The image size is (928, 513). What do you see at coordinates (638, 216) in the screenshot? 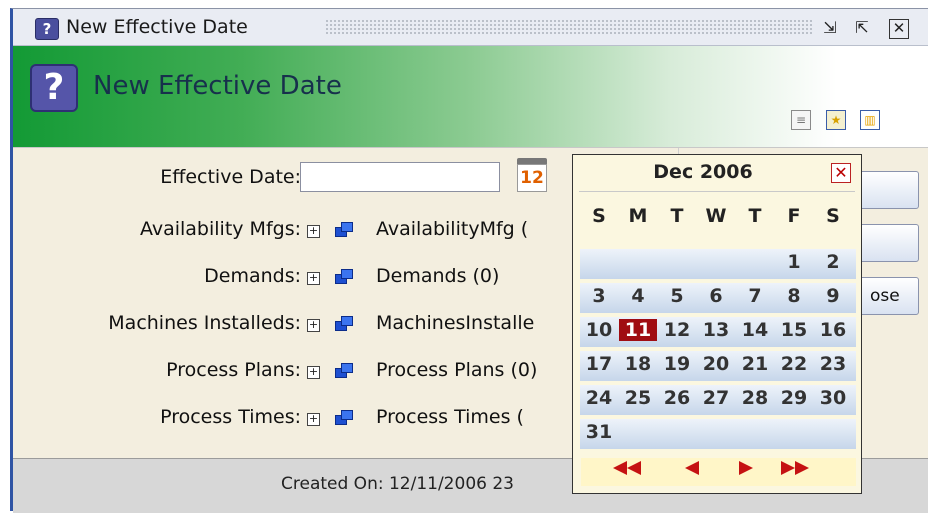
I see `weekday-label: M` at bounding box center [638, 216].